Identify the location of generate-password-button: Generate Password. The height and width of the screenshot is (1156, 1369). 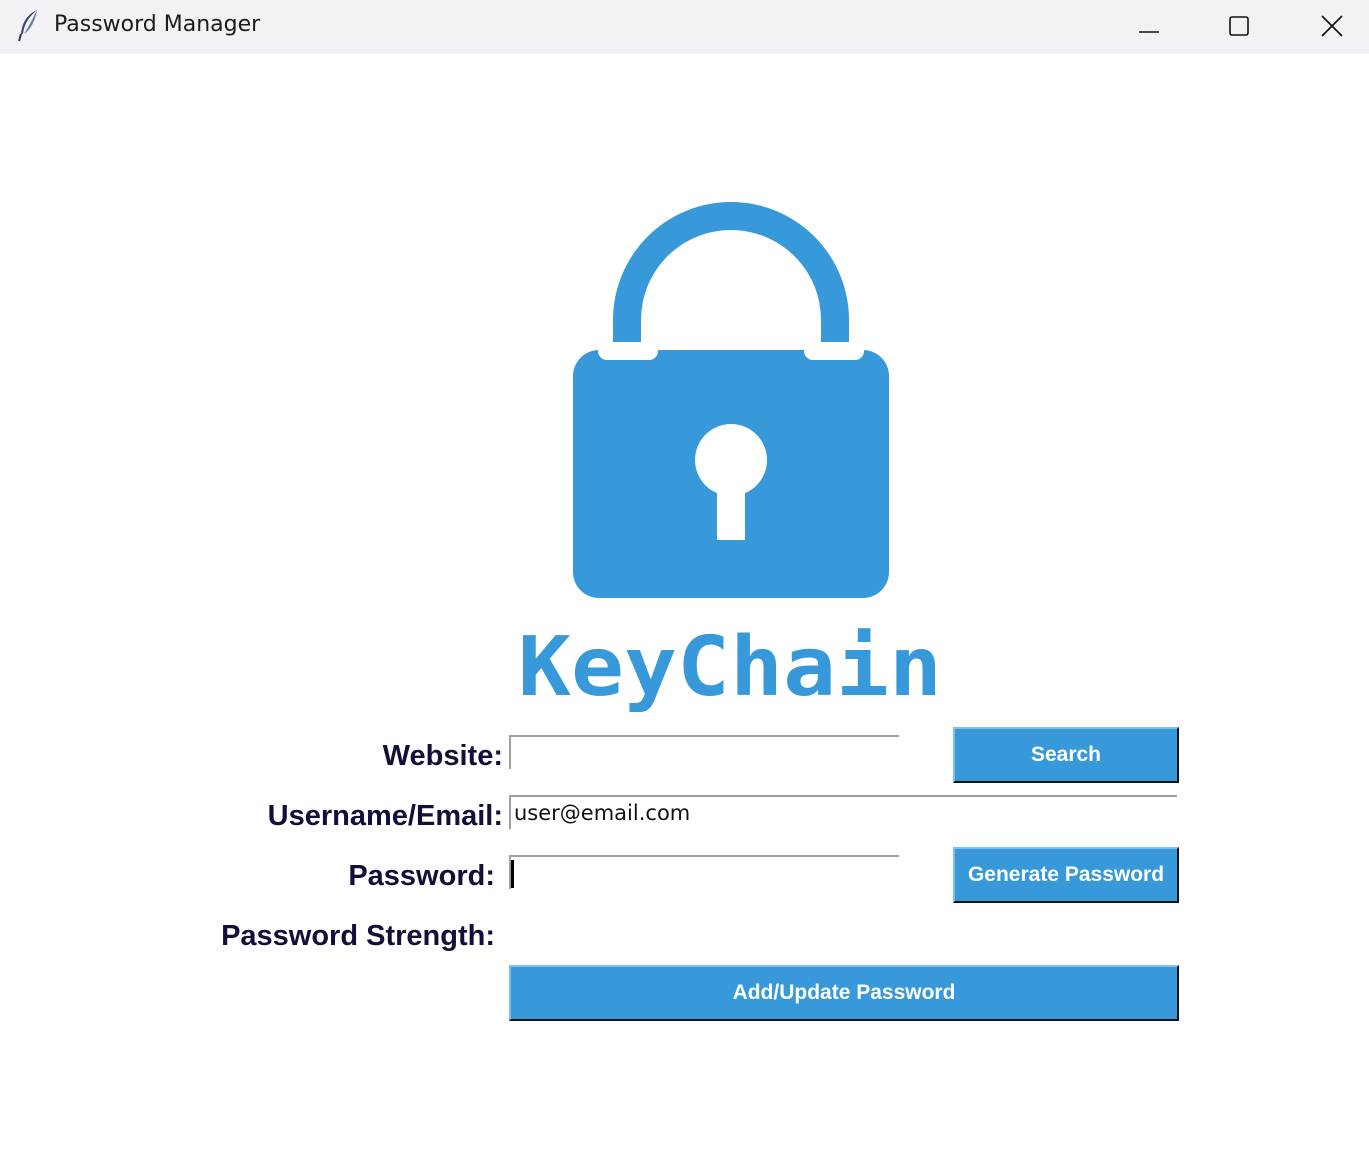
(1066, 875).